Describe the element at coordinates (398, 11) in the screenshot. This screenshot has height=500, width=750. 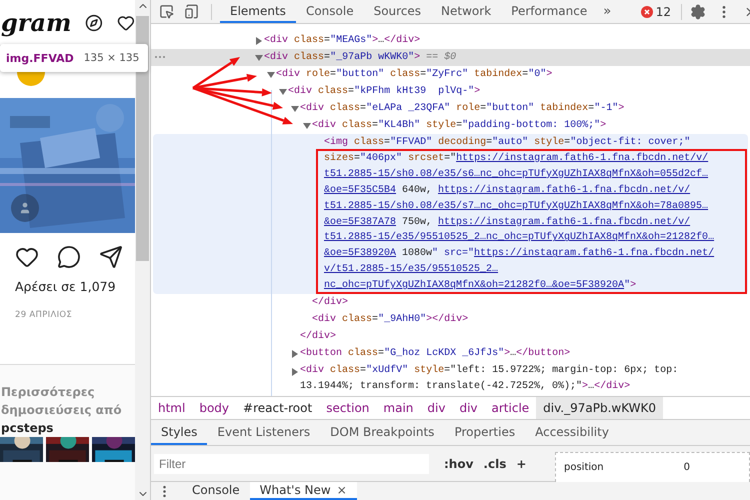
I see `panel-tab: Sources` at that location.